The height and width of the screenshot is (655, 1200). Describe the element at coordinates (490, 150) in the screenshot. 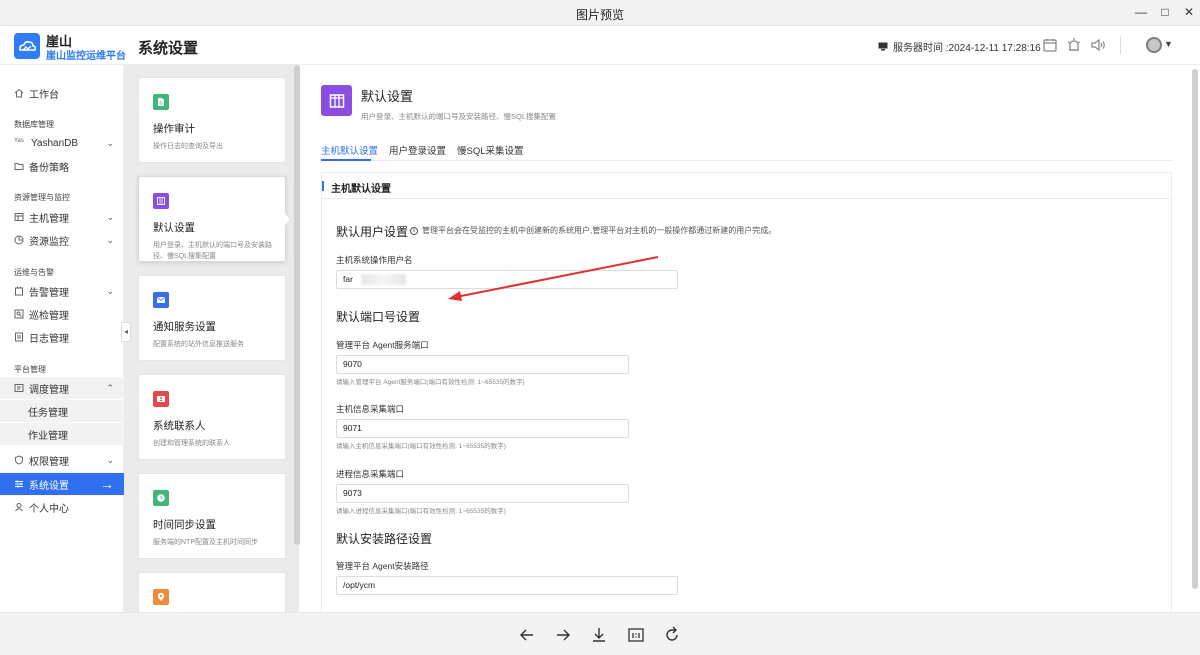

I see `tab-slow-sql: 慢SQL采集设置` at that location.